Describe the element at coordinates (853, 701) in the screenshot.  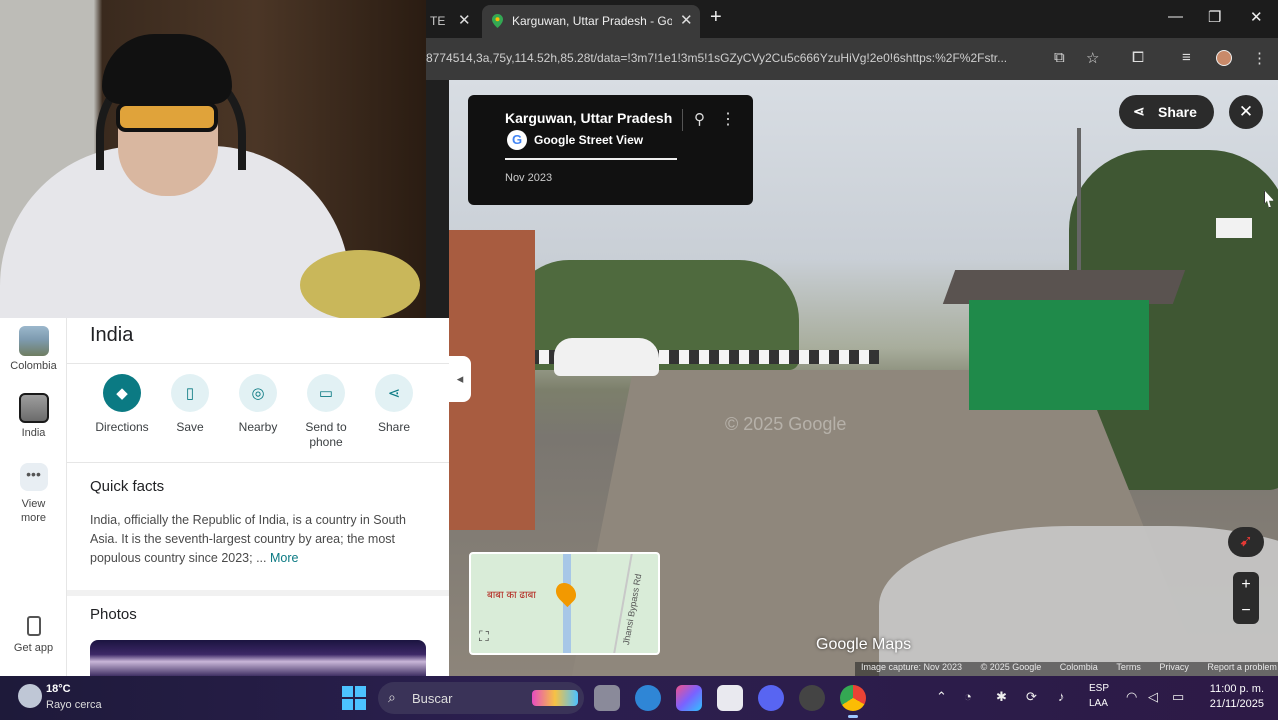
I see `chrome-icon` at that location.